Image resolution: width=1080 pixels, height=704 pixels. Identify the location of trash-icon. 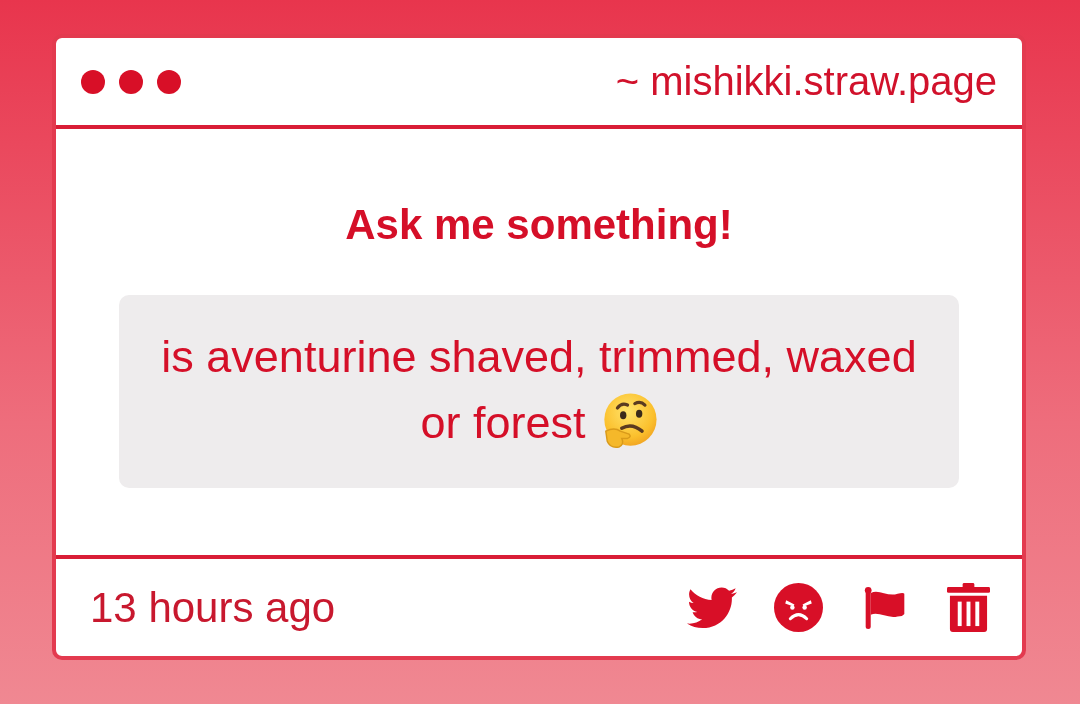
(968, 607).